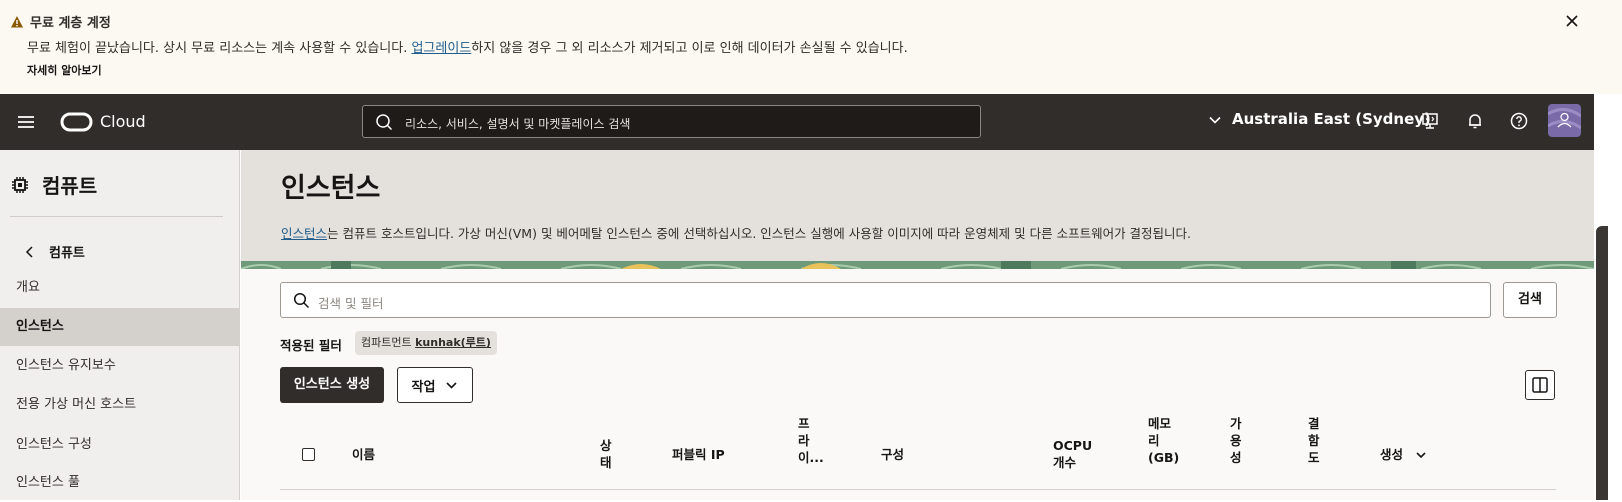 The image size is (1622, 502). I want to click on close-icon, so click(1572, 21).